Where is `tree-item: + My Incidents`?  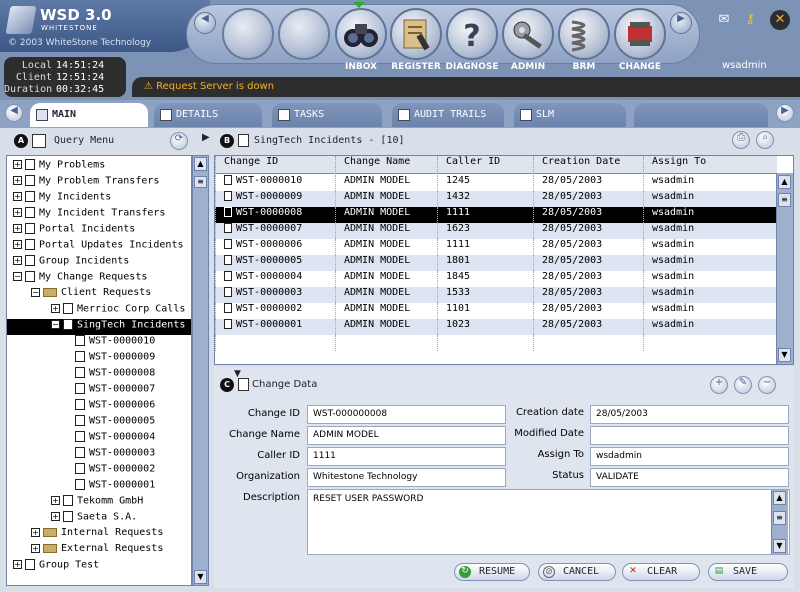
tree-item: + My Incidents is located at coordinates (62, 199).